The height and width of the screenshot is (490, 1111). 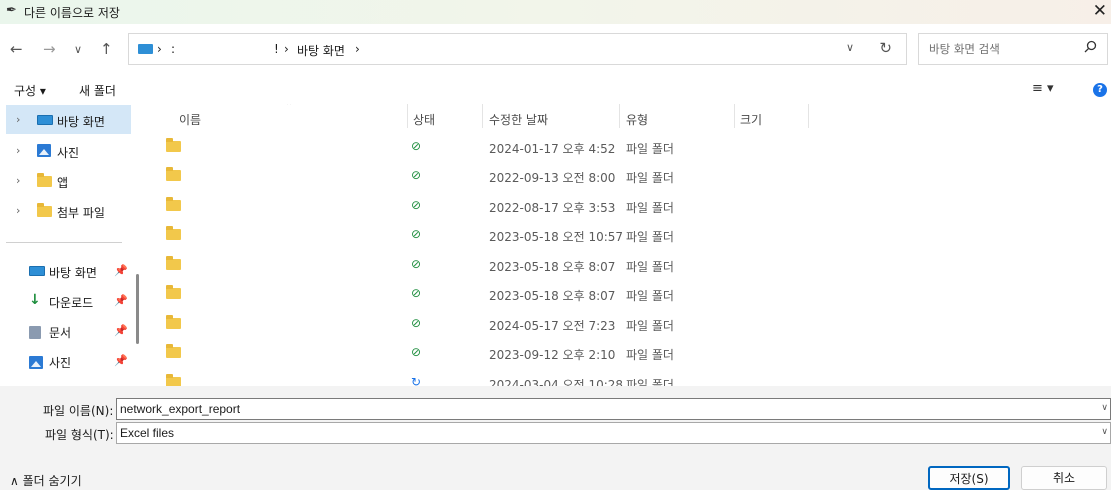 I want to click on nav-item-attachments: › 첨부 파일, so click(x=68, y=210).